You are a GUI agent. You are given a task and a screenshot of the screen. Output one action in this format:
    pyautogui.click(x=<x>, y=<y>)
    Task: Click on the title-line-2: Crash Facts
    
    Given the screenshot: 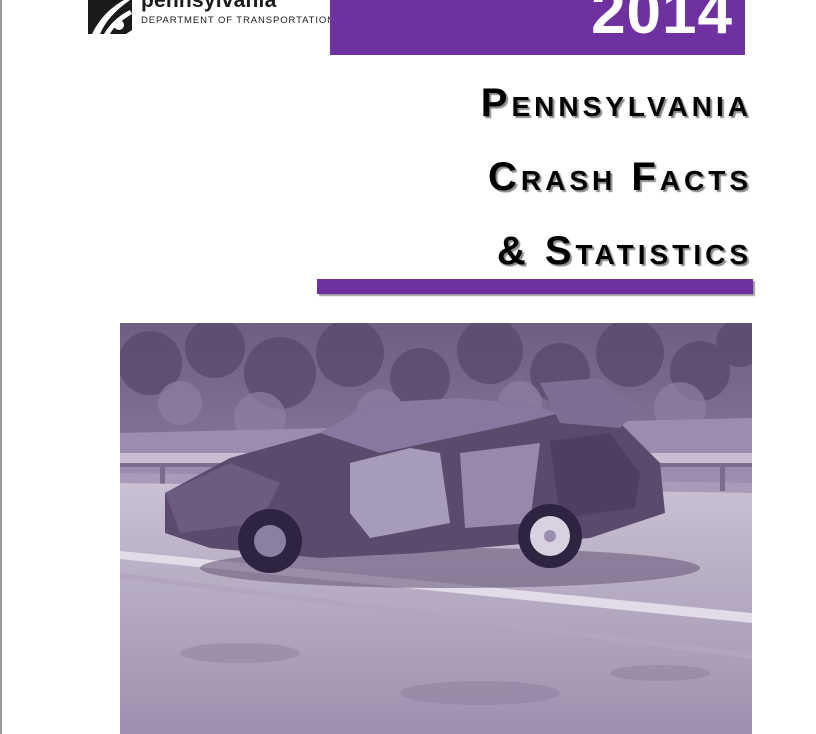 What is the action you would take?
    pyautogui.click(x=620, y=177)
    